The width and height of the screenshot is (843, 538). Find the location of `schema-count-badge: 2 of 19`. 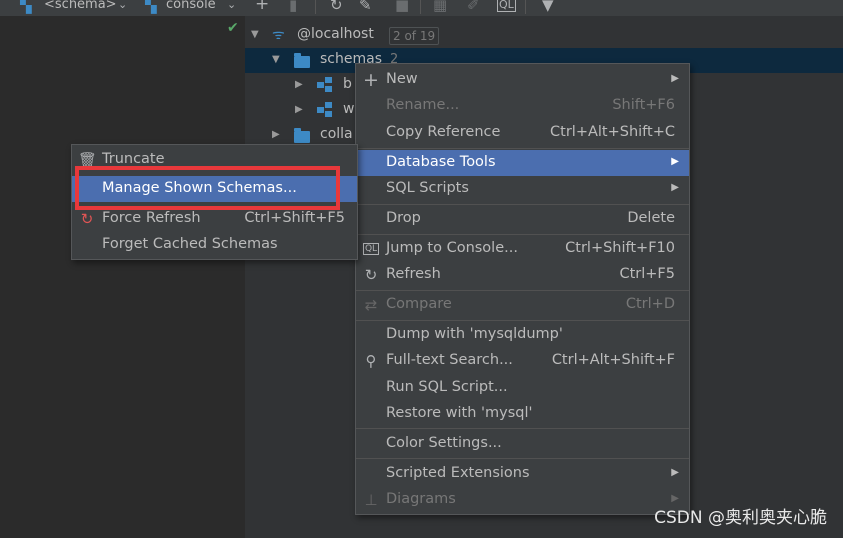

schema-count-badge: 2 of 19 is located at coordinates (414, 36).